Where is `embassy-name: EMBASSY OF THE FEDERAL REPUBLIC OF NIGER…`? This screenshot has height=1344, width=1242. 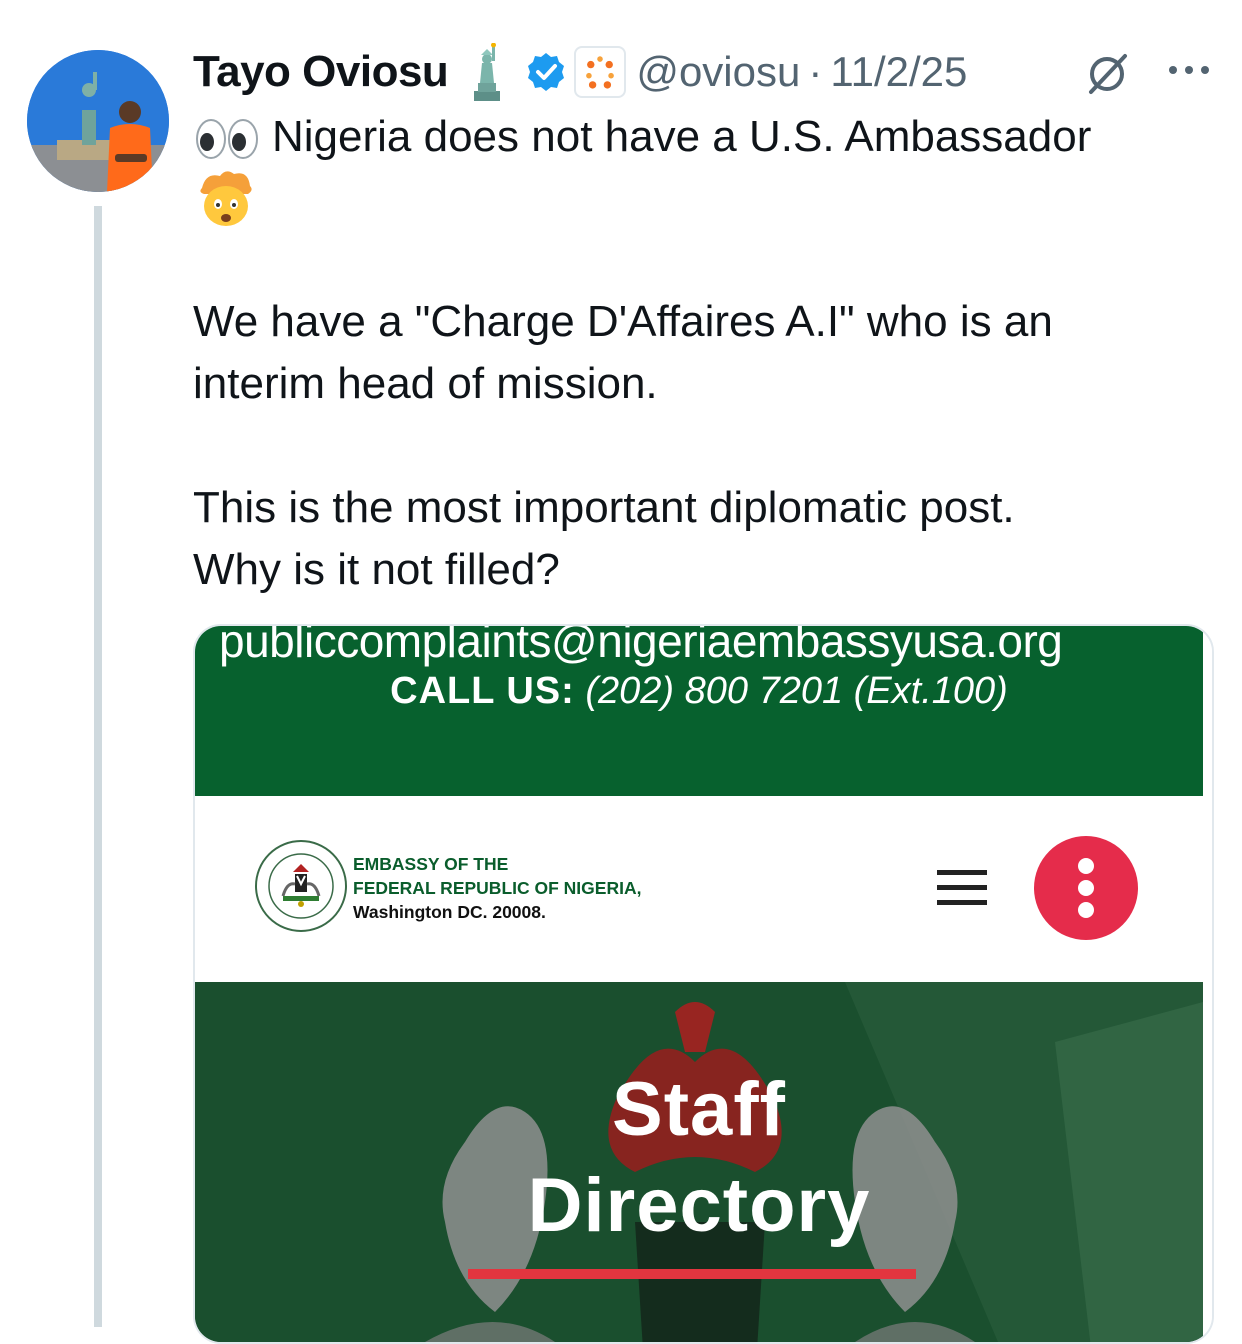
embassy-name: EMBASSY OF THE FEDERAL REPUBLIC OF NIGER… is located at coordinates (497, 888).